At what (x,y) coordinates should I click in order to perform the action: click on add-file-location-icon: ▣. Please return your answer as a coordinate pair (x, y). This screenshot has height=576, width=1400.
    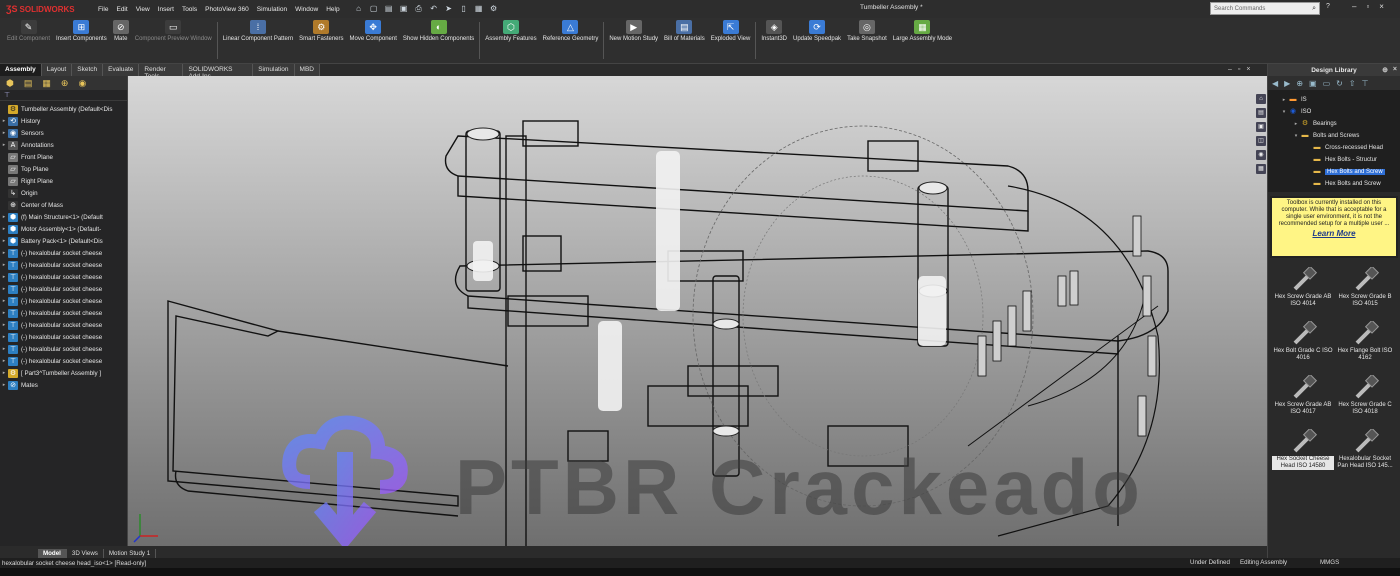
    Looking at the image, I should click on (1313, 83).